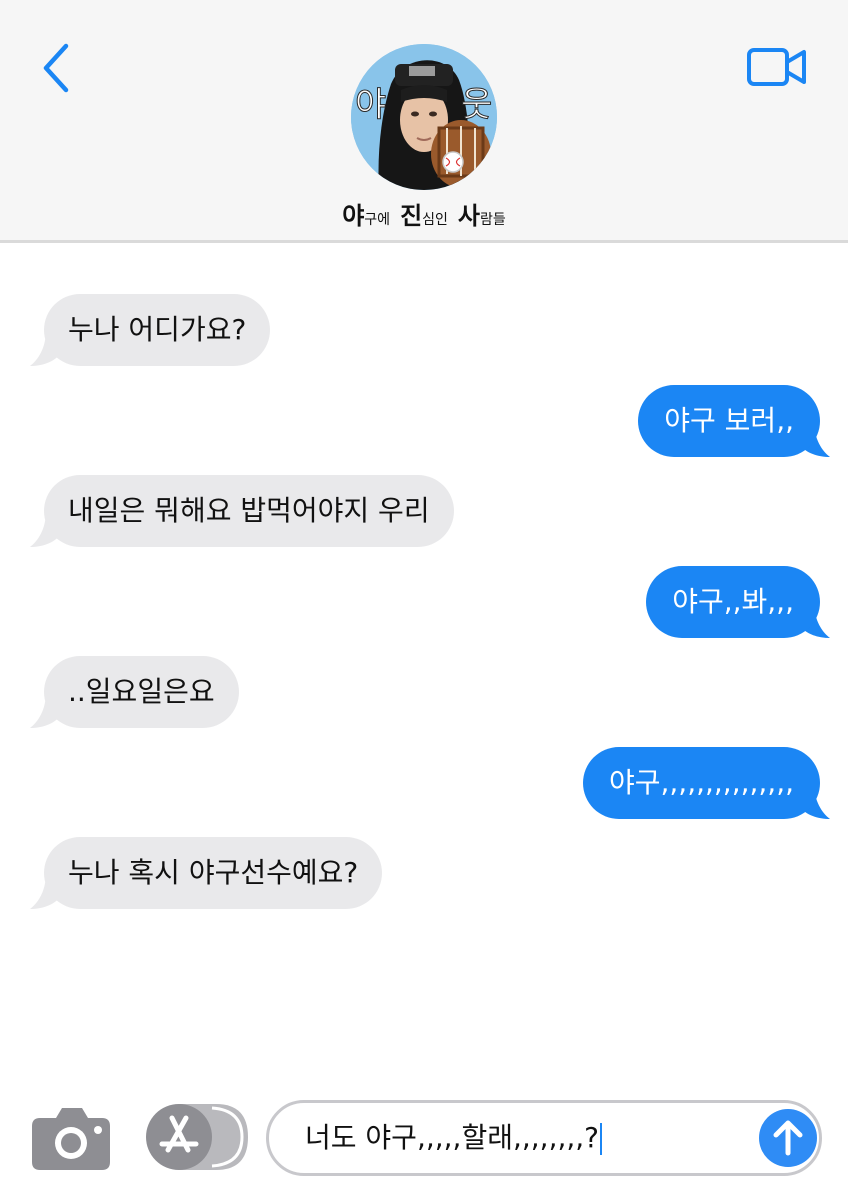 Image resolution: width=848 pixels, height=1200 pixels. I want to click on message-bubble: ..일요일은요, so click(141, 692).